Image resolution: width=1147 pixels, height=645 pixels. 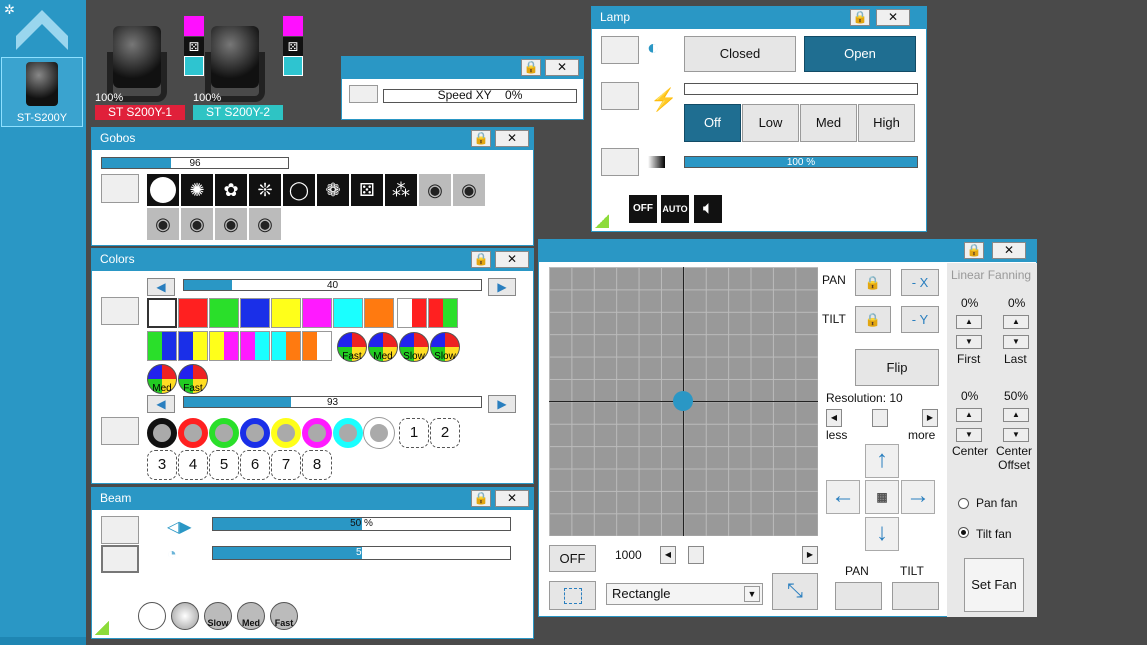 What do you see at coordinates (162, 346) in the screenshot?
I see `color-green-blue` at bounding box center [162, 346].